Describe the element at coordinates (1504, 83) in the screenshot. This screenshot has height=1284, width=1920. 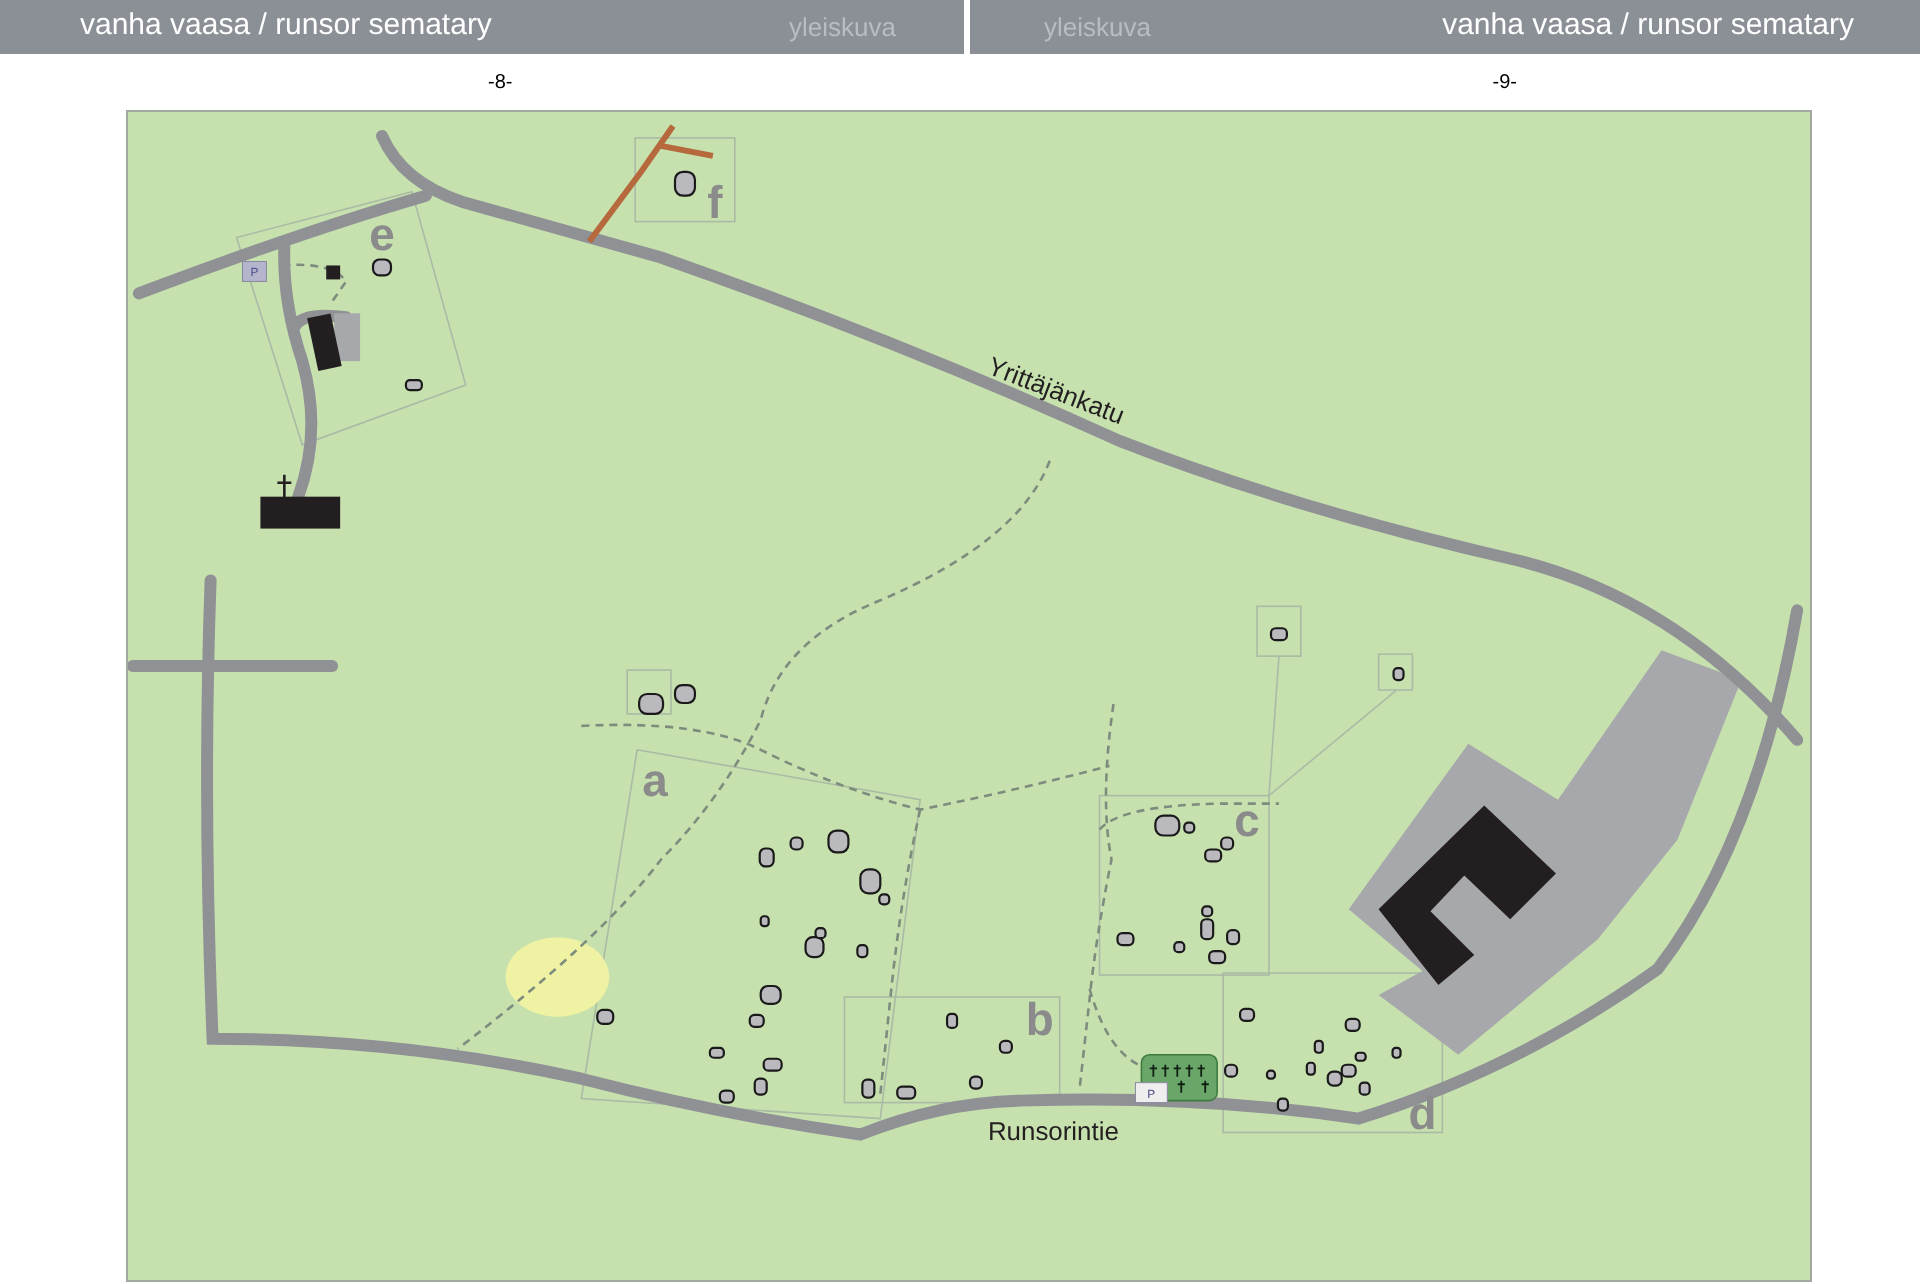
I see `page-number: -9-` at that location.